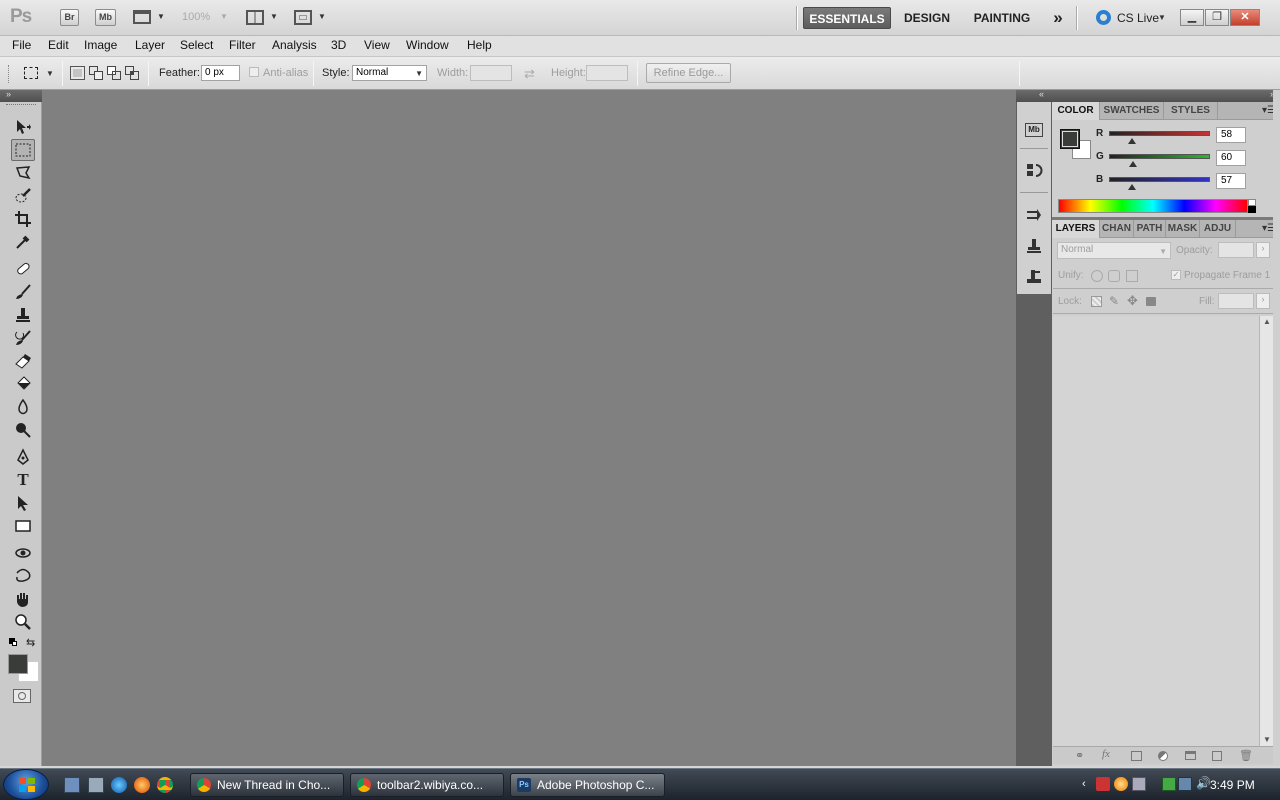 The height and width of the screenshot is (800, 1280). What do you see at coordinates (50, 73) in the screenshot?
I see `tool-preset-dropdown-icon: ▼` at bounding box center [50, 73].